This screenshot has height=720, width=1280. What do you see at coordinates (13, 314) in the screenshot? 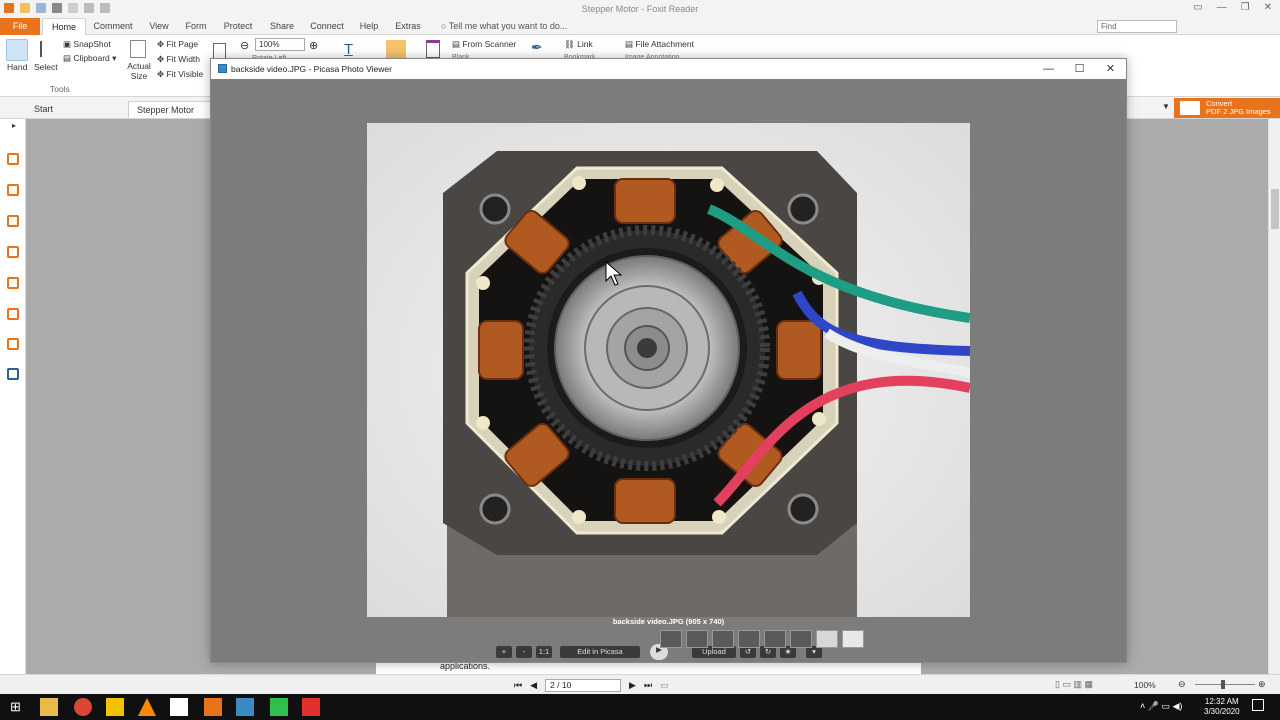
I see `signatures-icon` at bounding box center [13, 314].